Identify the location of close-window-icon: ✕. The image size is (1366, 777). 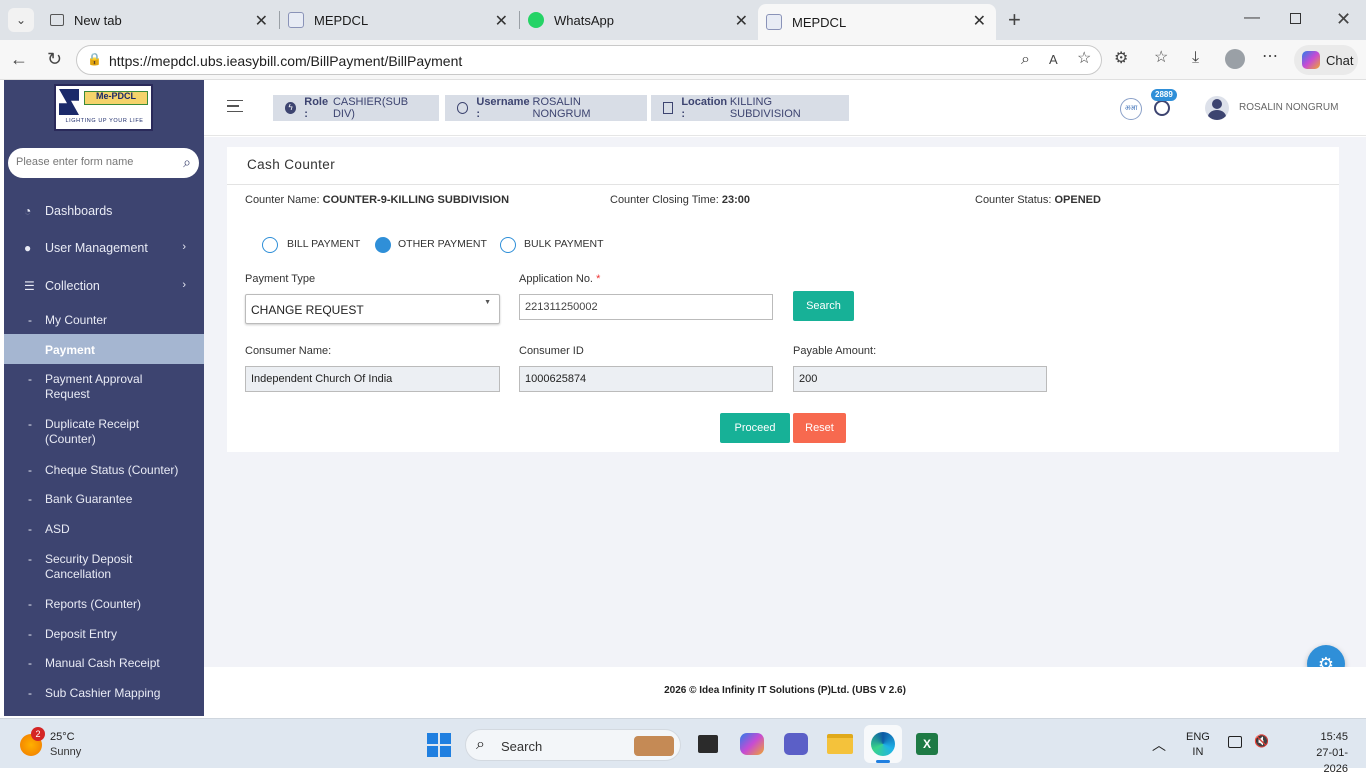
(1343, 19).